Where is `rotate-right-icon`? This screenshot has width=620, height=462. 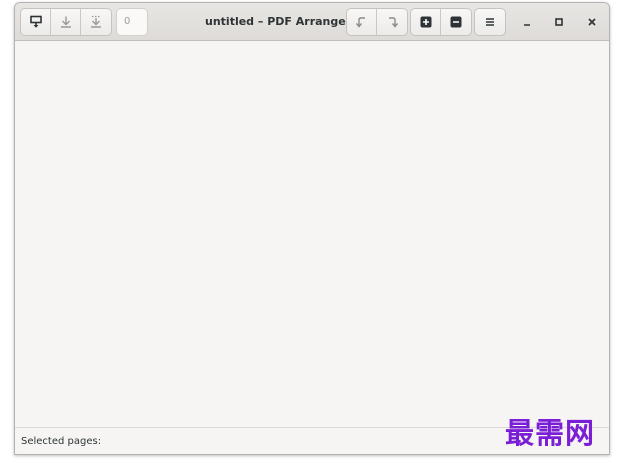 rotate-right-icon is located at coordinates (392, 22).